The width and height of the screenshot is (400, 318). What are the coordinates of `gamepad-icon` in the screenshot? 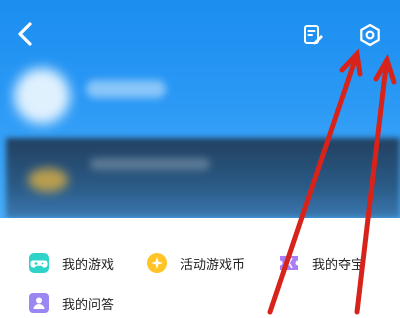 It's located at (39, 263).